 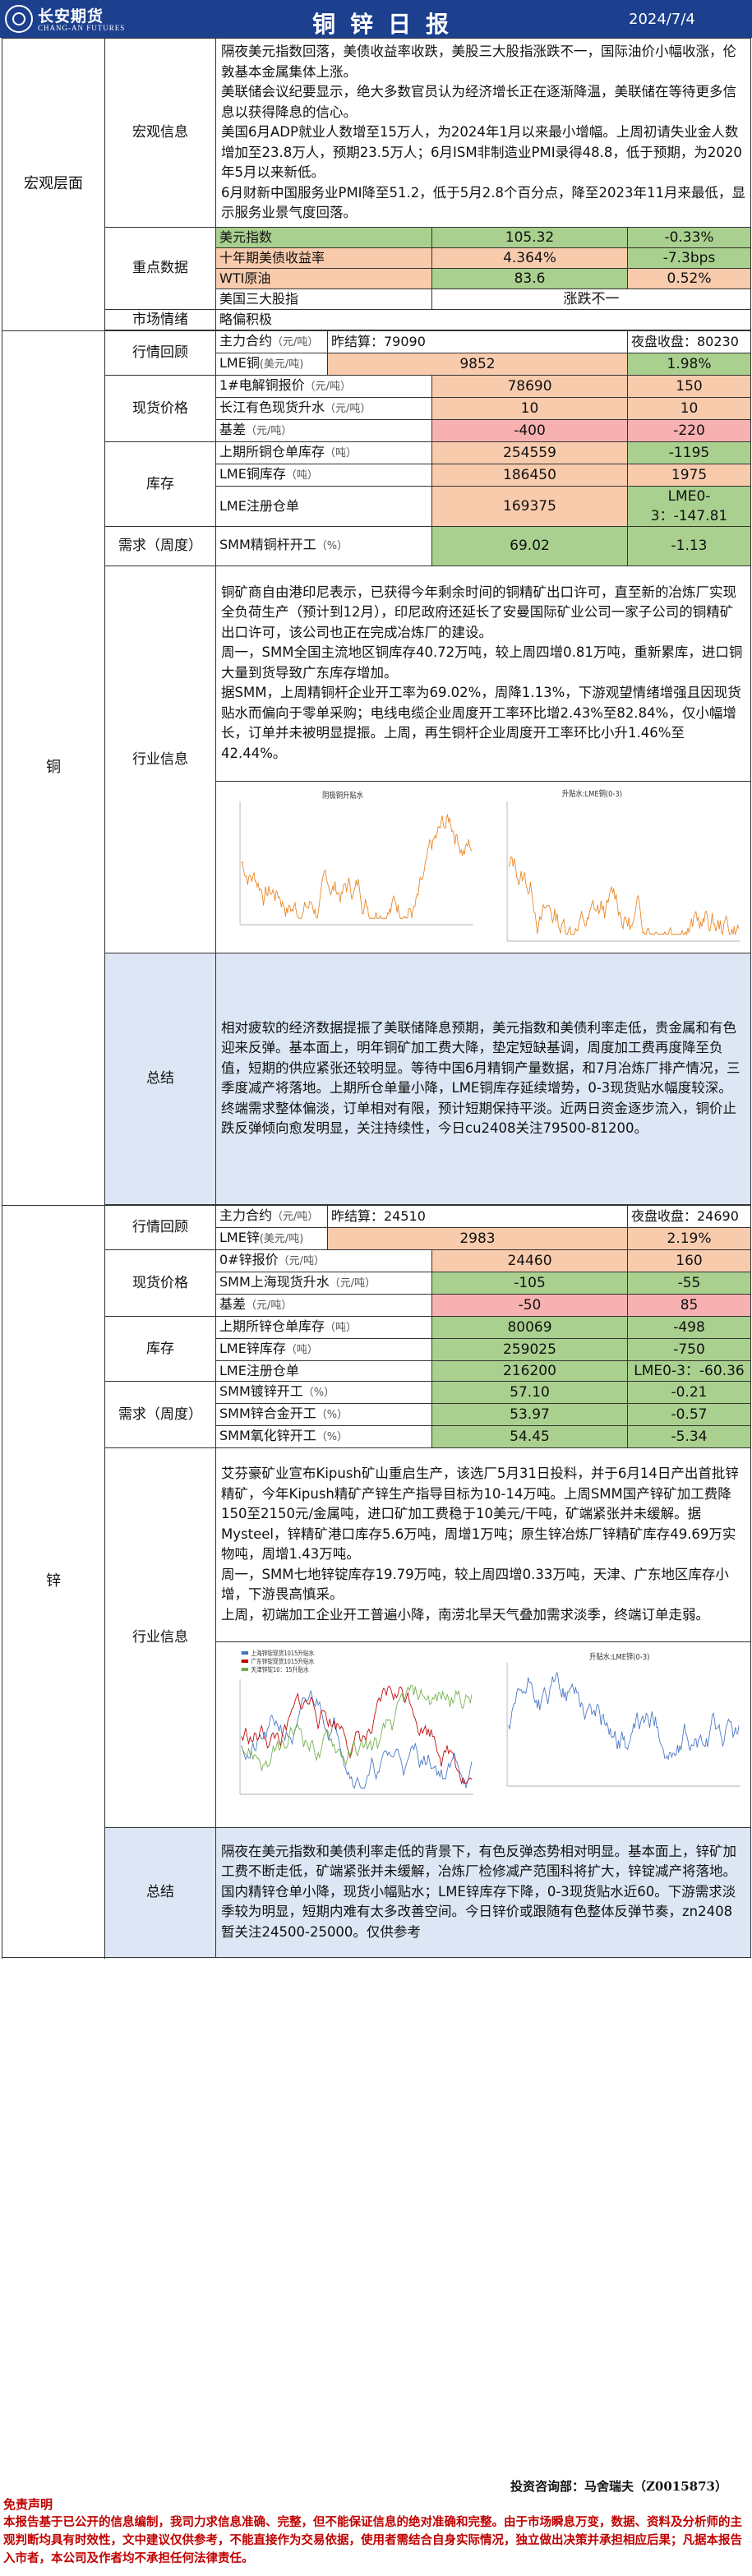 I want to click on stock-row-change: -498, so click(x=689, y=1327).